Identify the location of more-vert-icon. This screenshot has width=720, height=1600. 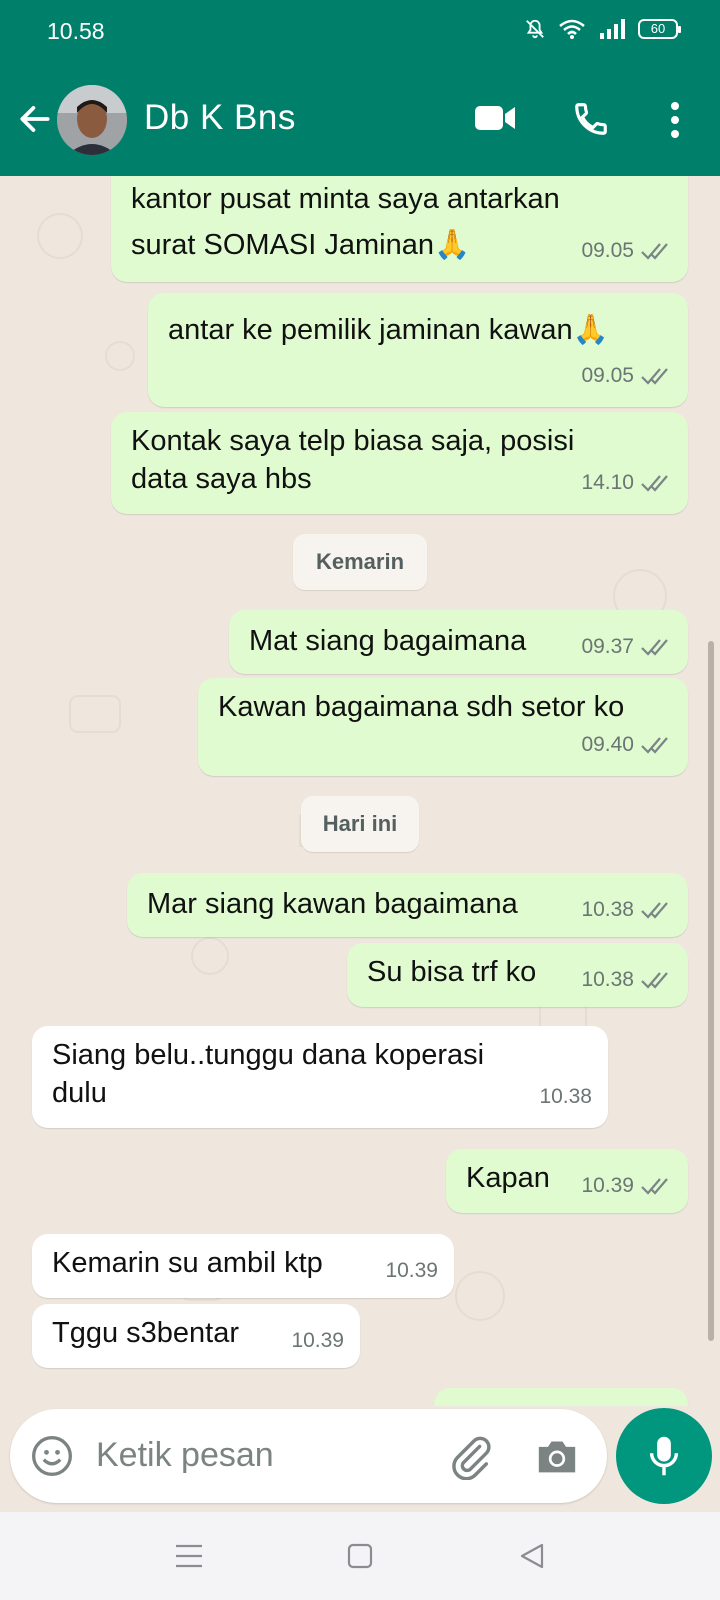
(675, 120).